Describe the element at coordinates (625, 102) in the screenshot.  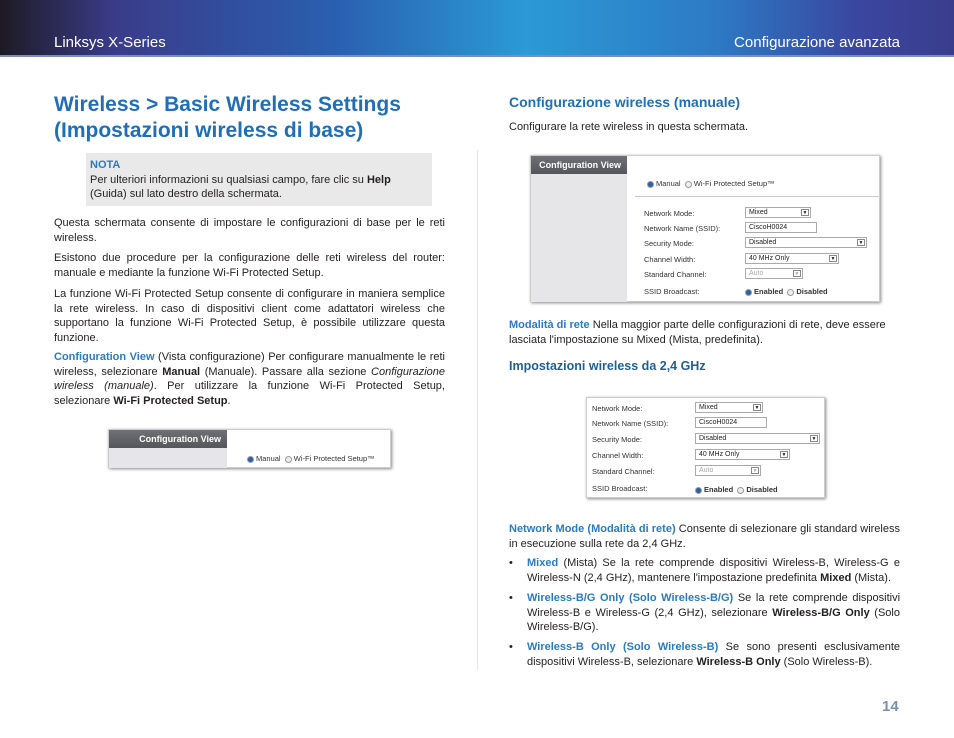
I see `section-title: Configurazione wireless (manuale)` at that location.